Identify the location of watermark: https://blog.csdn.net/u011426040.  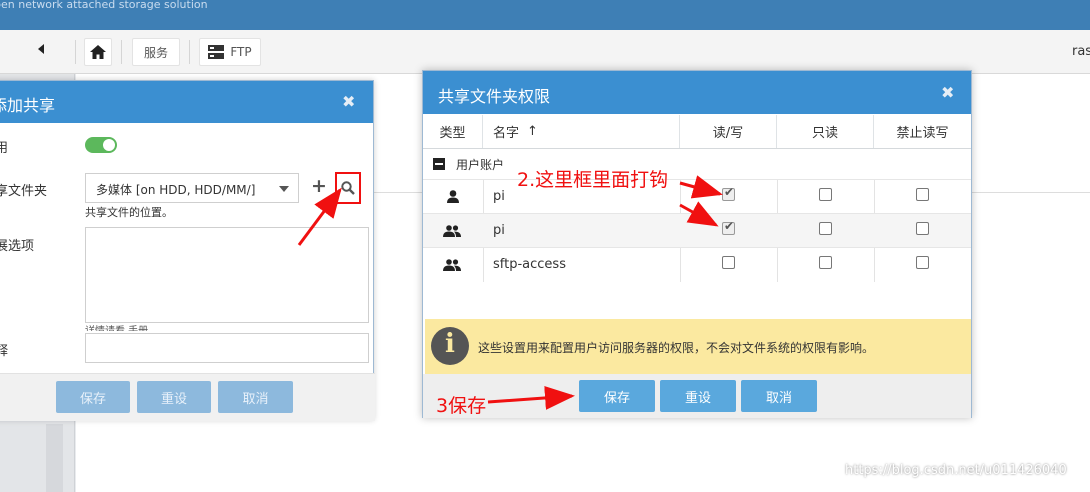
(956, 470).